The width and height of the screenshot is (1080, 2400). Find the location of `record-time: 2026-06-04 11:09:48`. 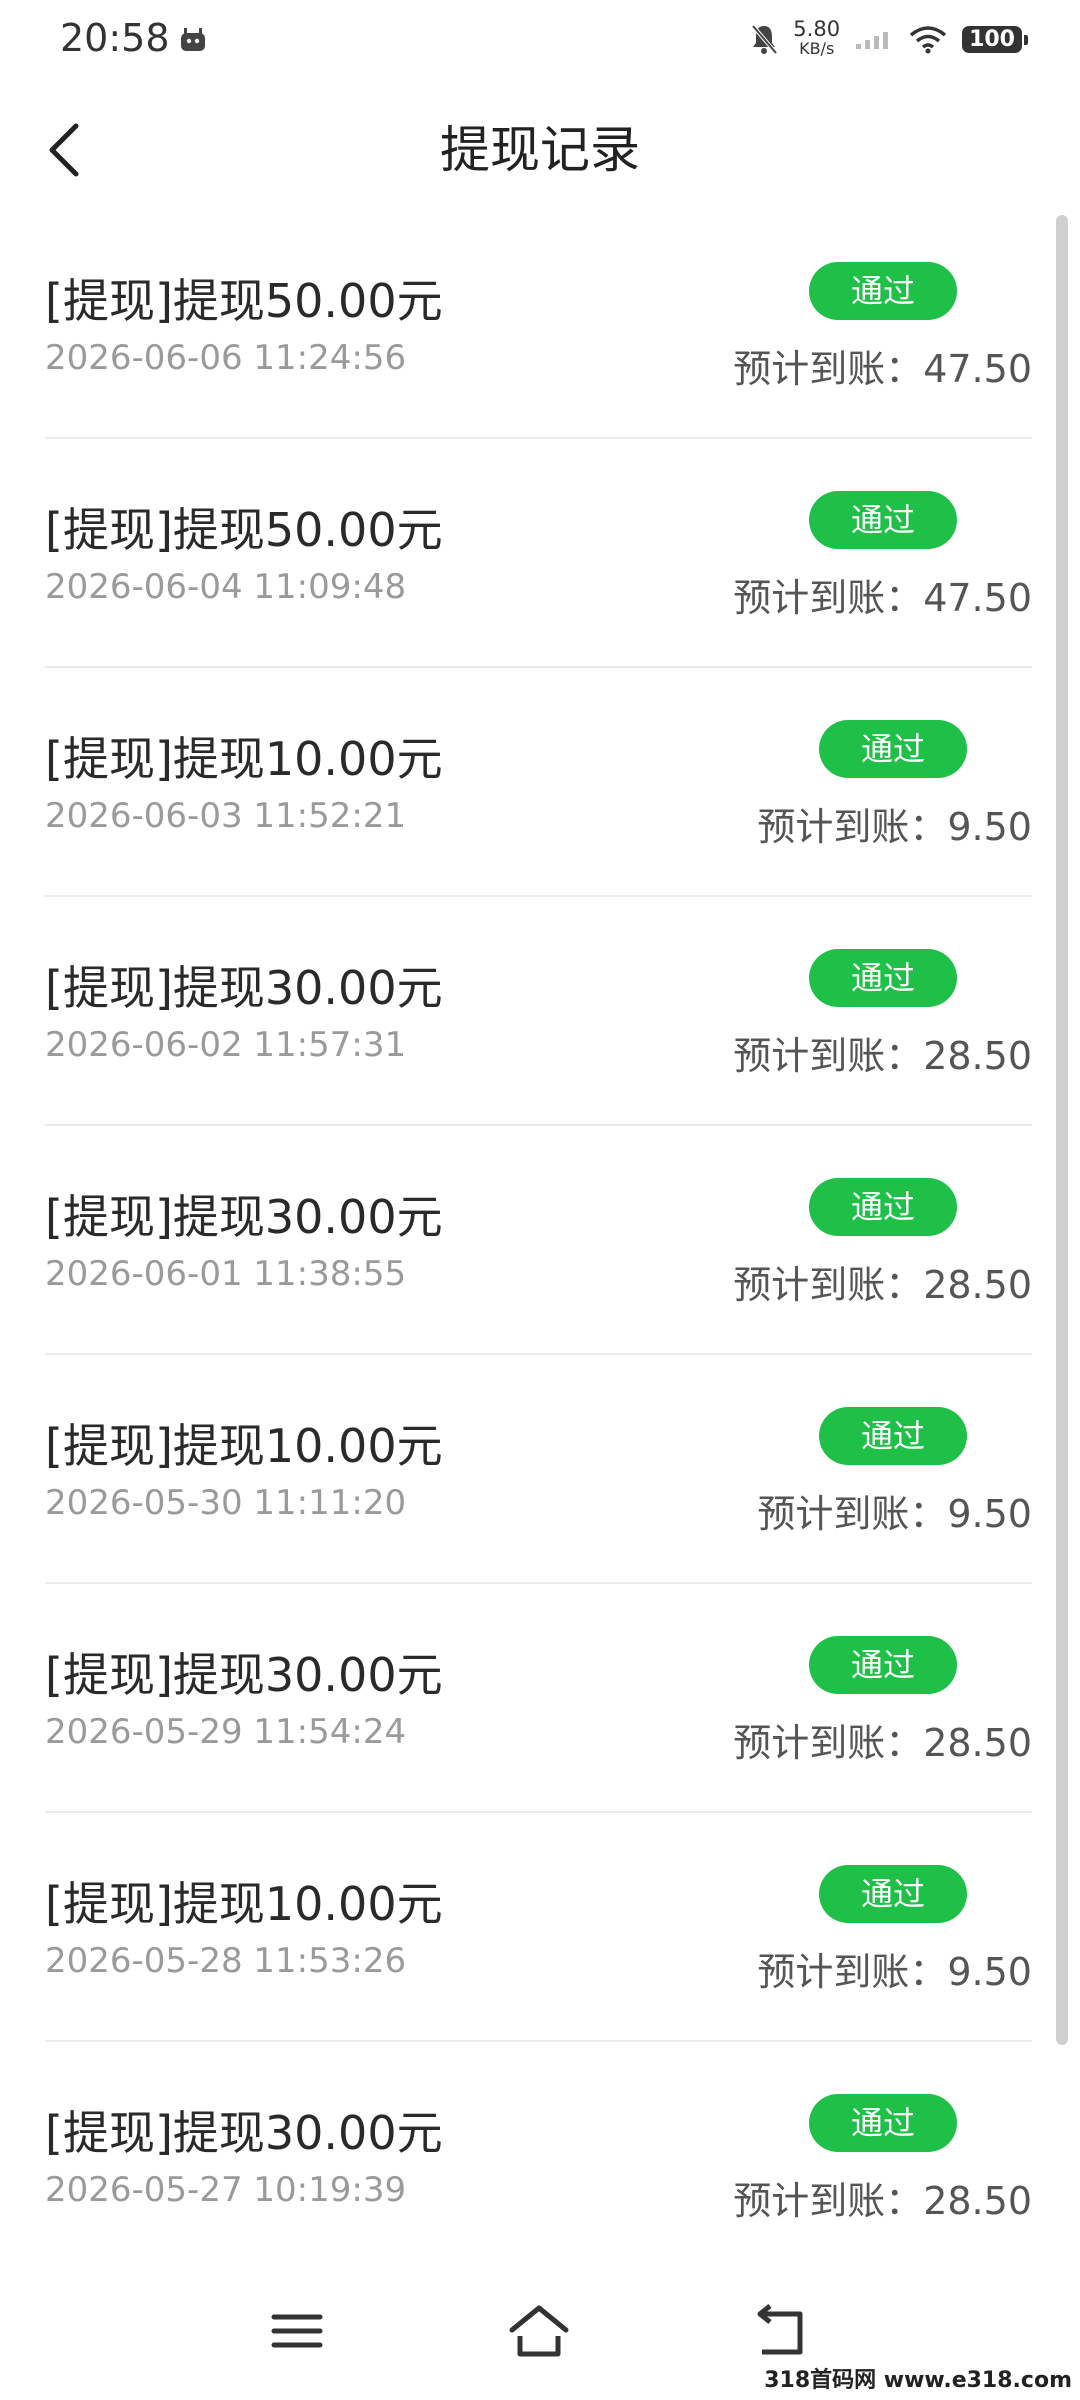

record-time: 2026-06-04 11:09:48 is located at coordinates (226, 587).